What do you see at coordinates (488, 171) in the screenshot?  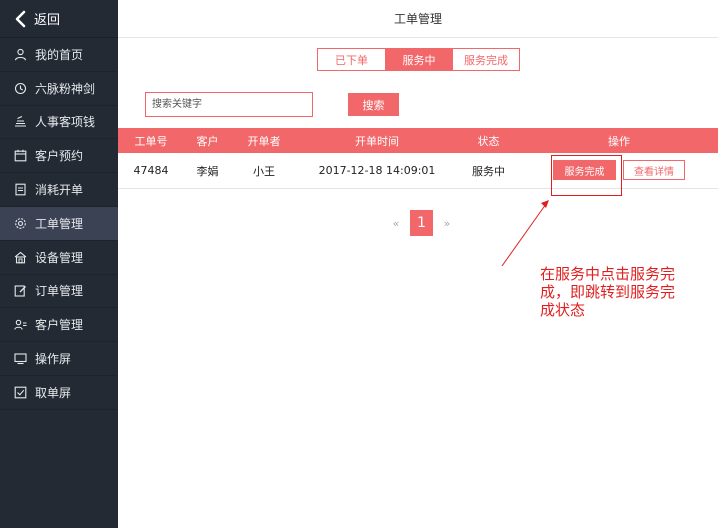 I see `cell-status: 服务中` at bounding box center [488, 171].